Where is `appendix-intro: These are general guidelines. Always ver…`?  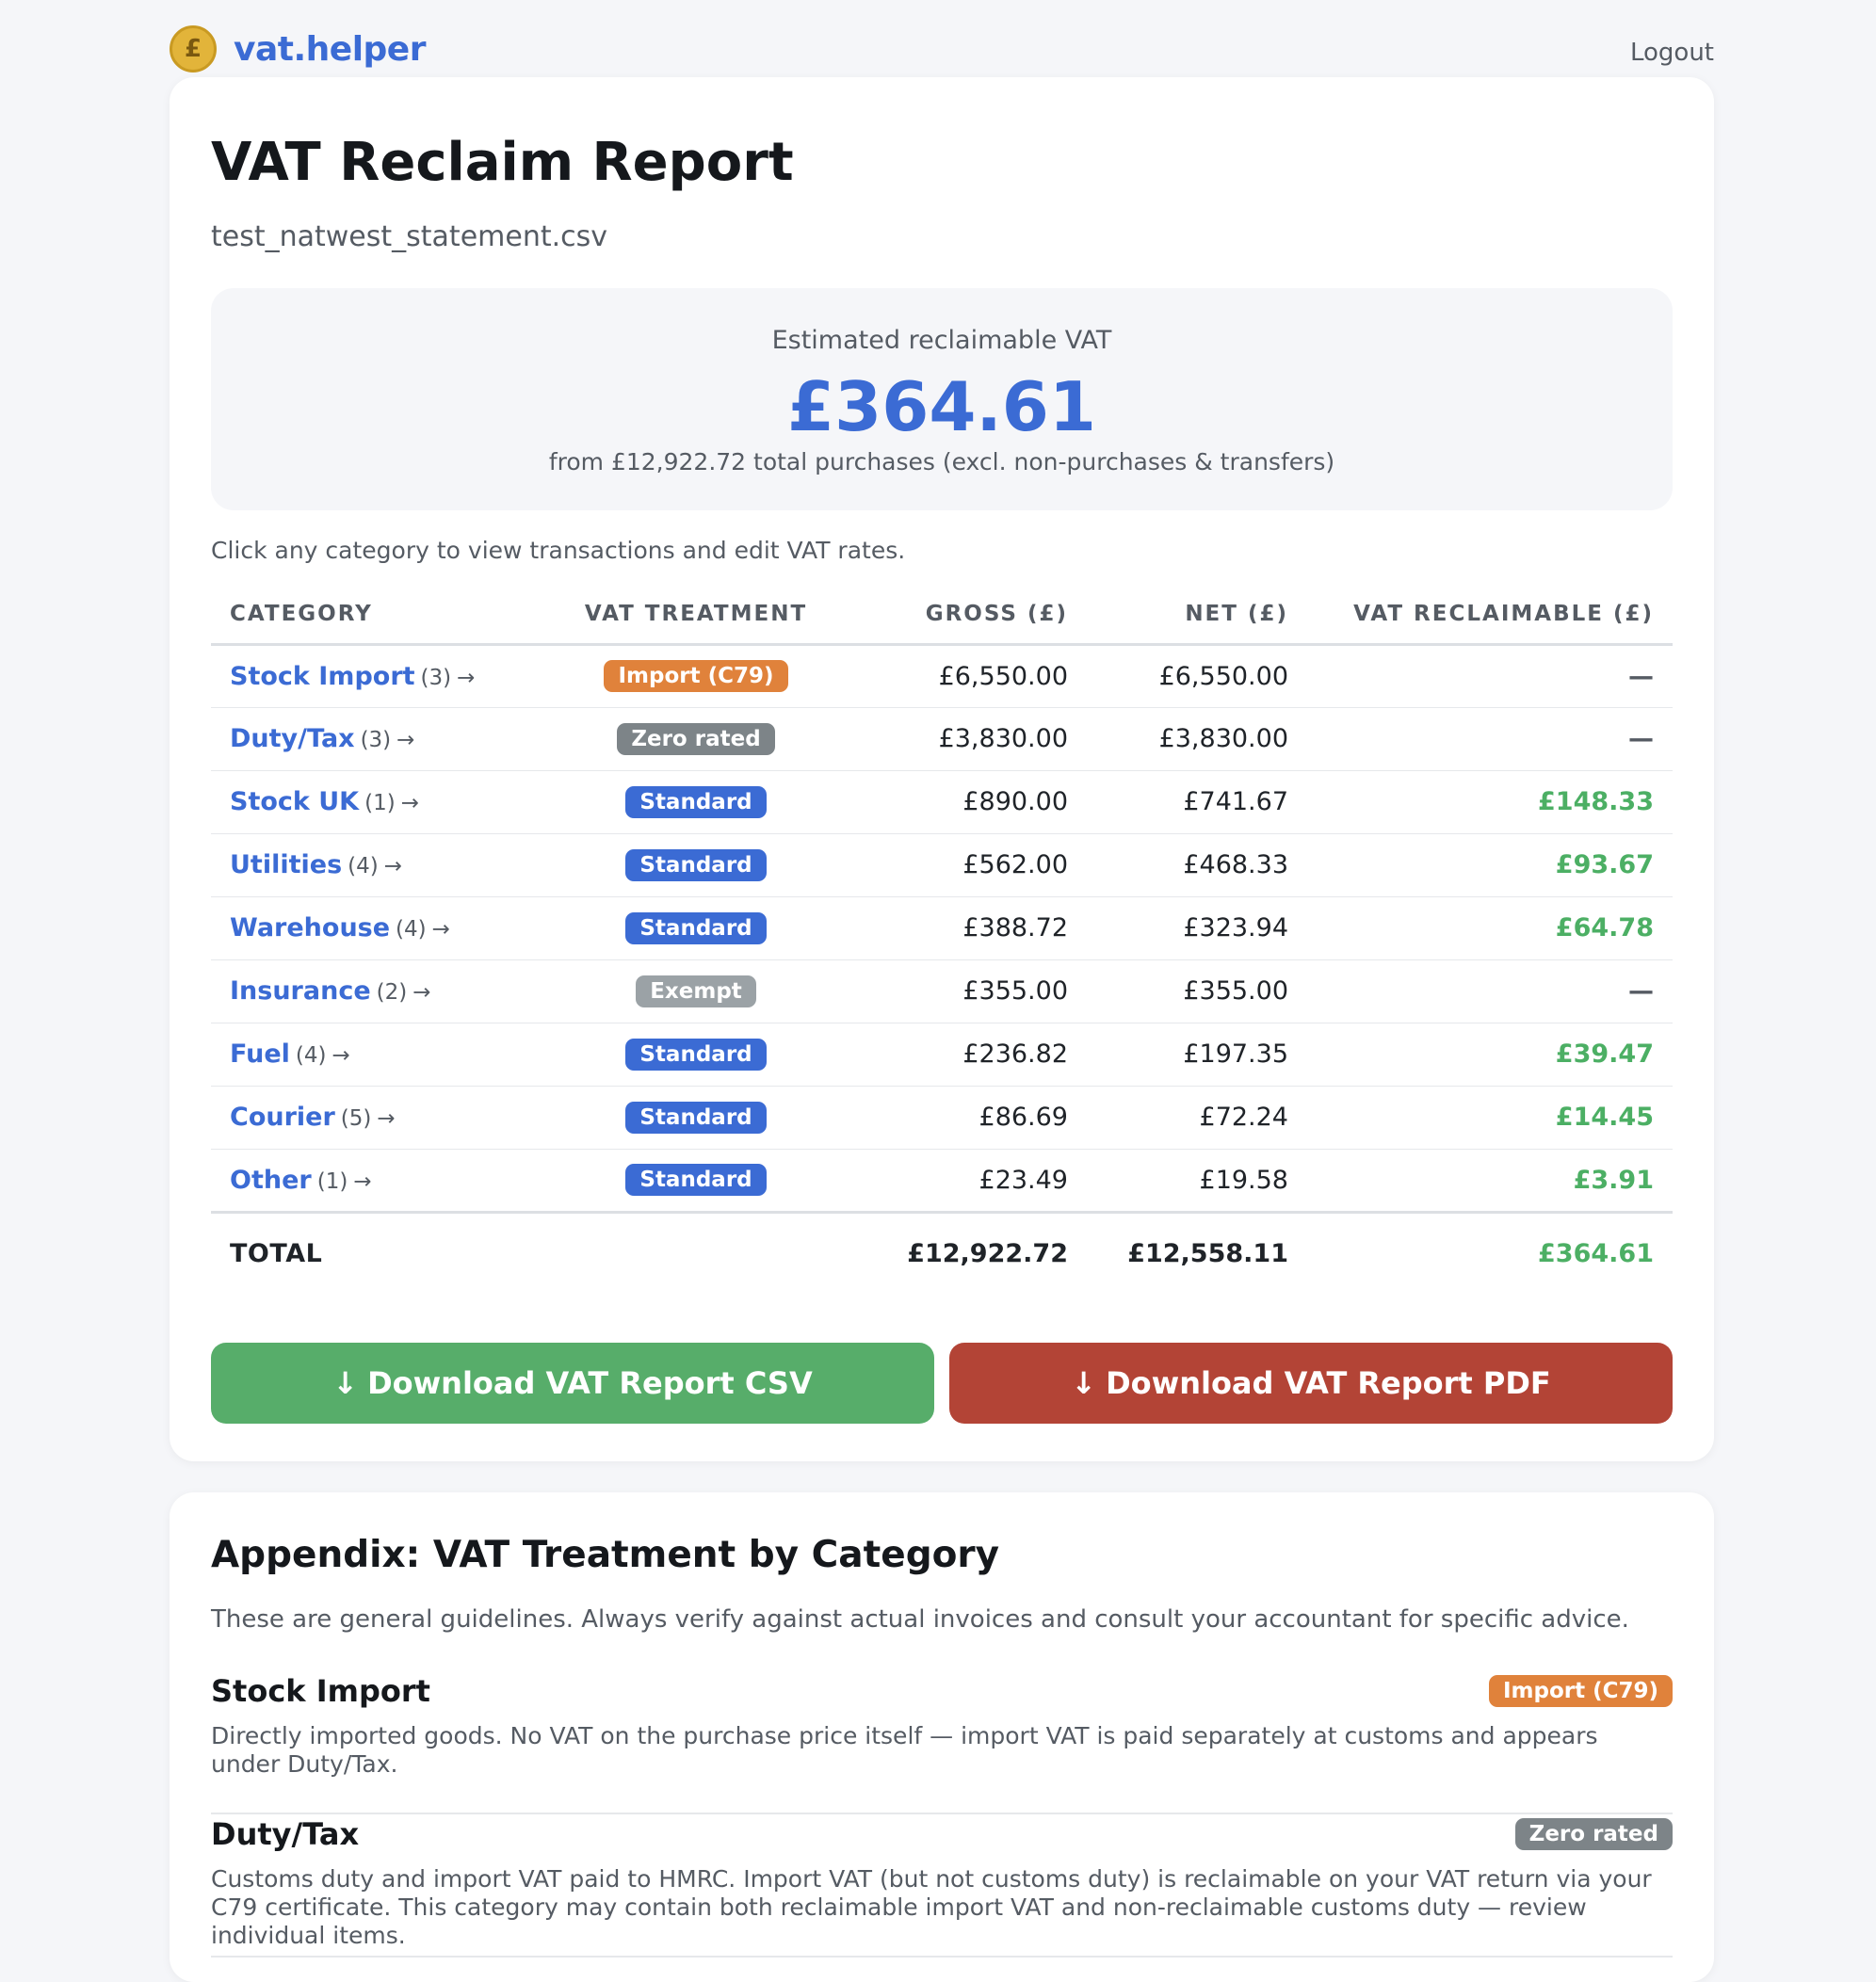
appendix-intro: These are general guidelines. Always ver… is located at coordinates (920, 1619).